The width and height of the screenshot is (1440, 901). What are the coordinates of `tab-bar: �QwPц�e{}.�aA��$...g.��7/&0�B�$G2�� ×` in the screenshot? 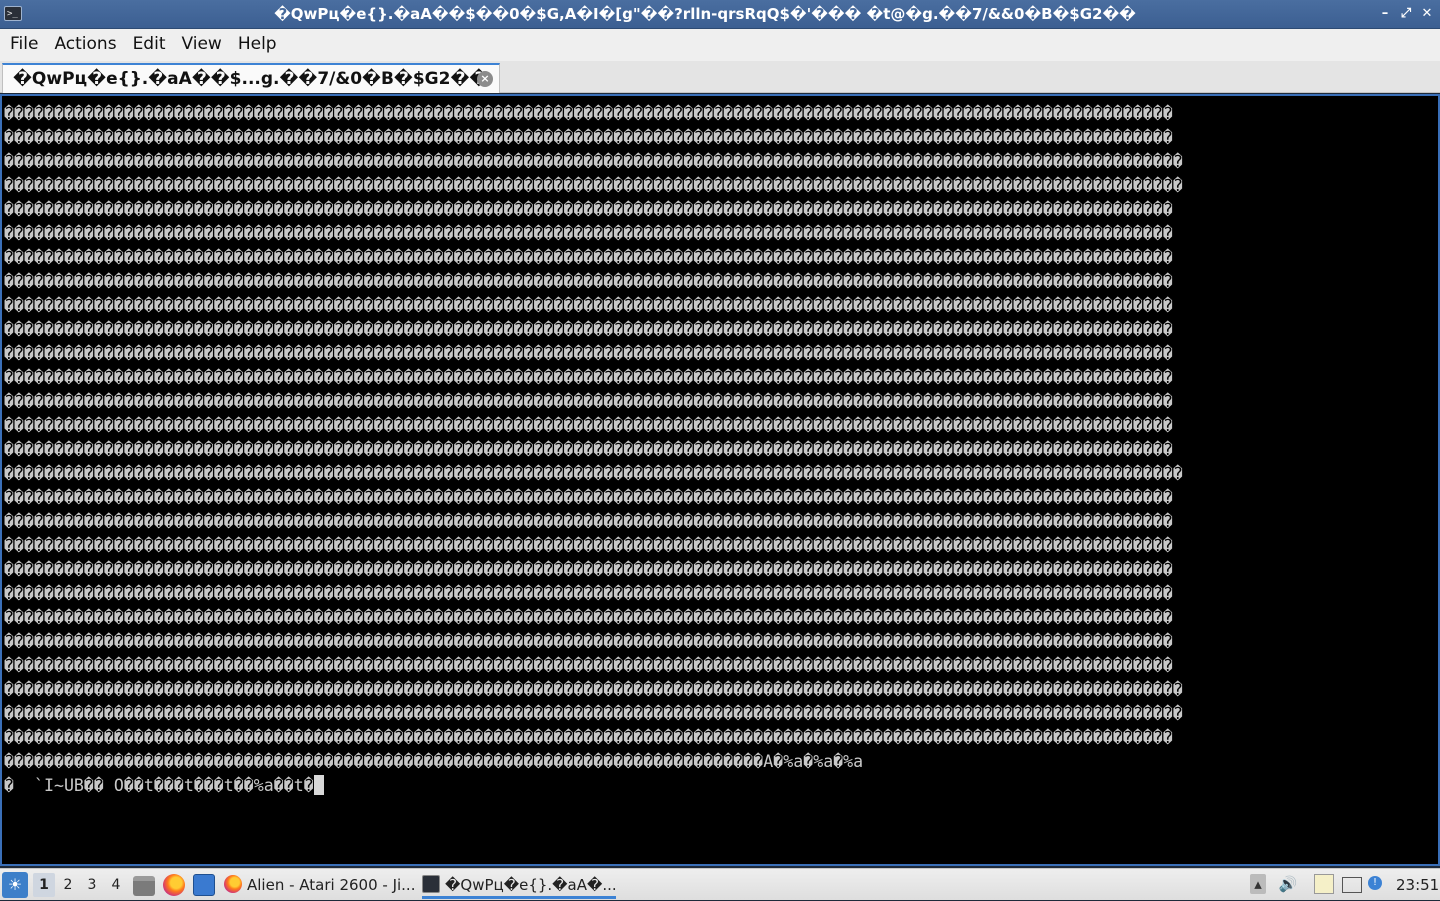 It's located at (720, 77).